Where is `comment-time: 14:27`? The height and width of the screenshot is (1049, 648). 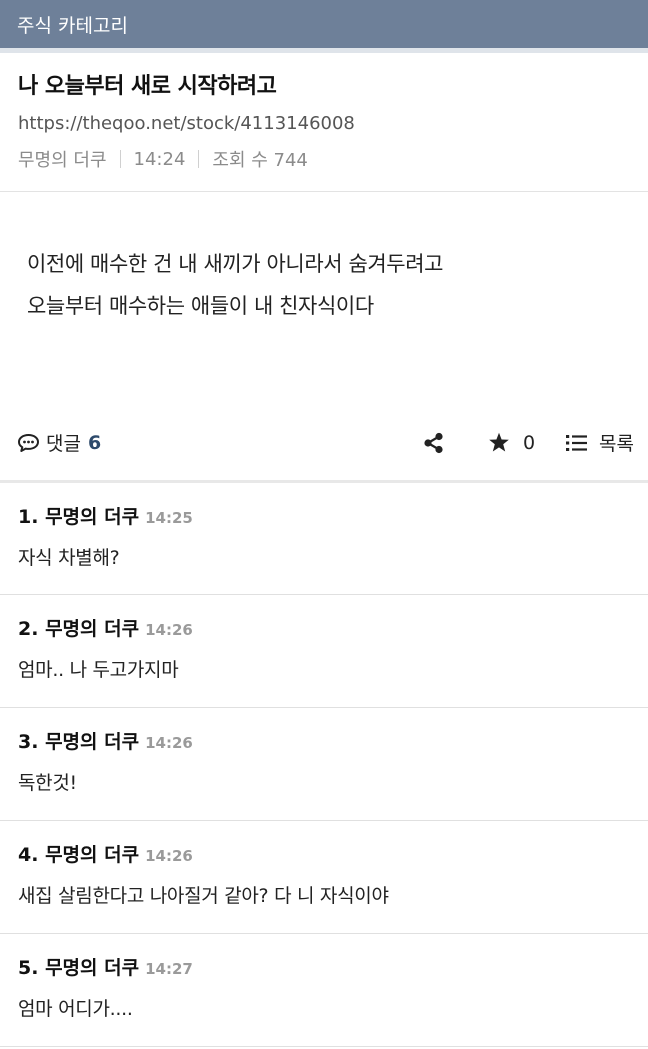 comment-time: 14:27 is located at coordinates (169, 969).